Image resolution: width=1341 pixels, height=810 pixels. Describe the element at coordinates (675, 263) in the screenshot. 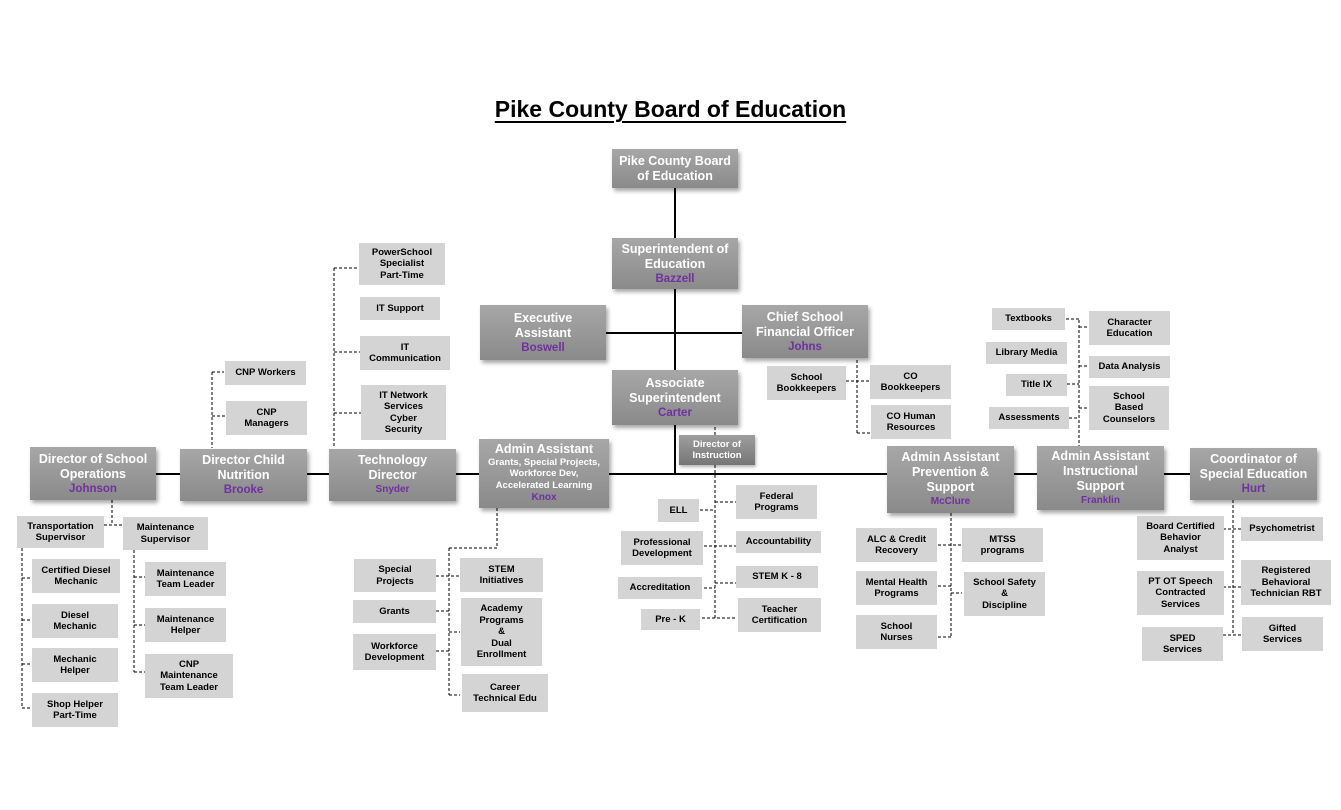

I see `box-line: Education` at that location.